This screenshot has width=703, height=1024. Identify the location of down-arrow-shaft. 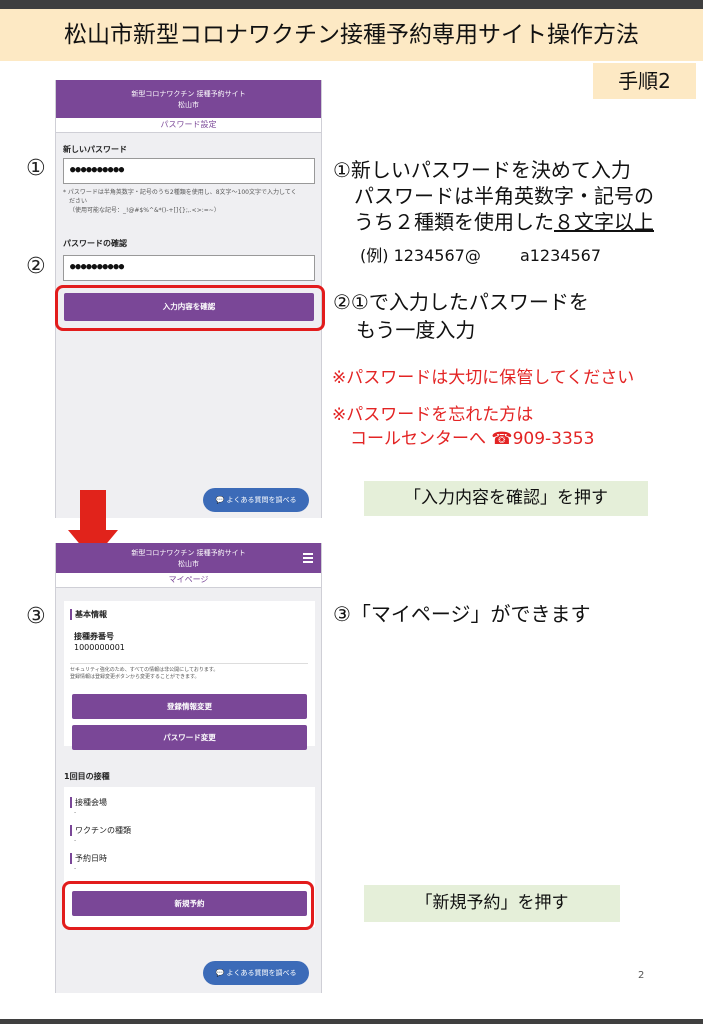
(93, 510).